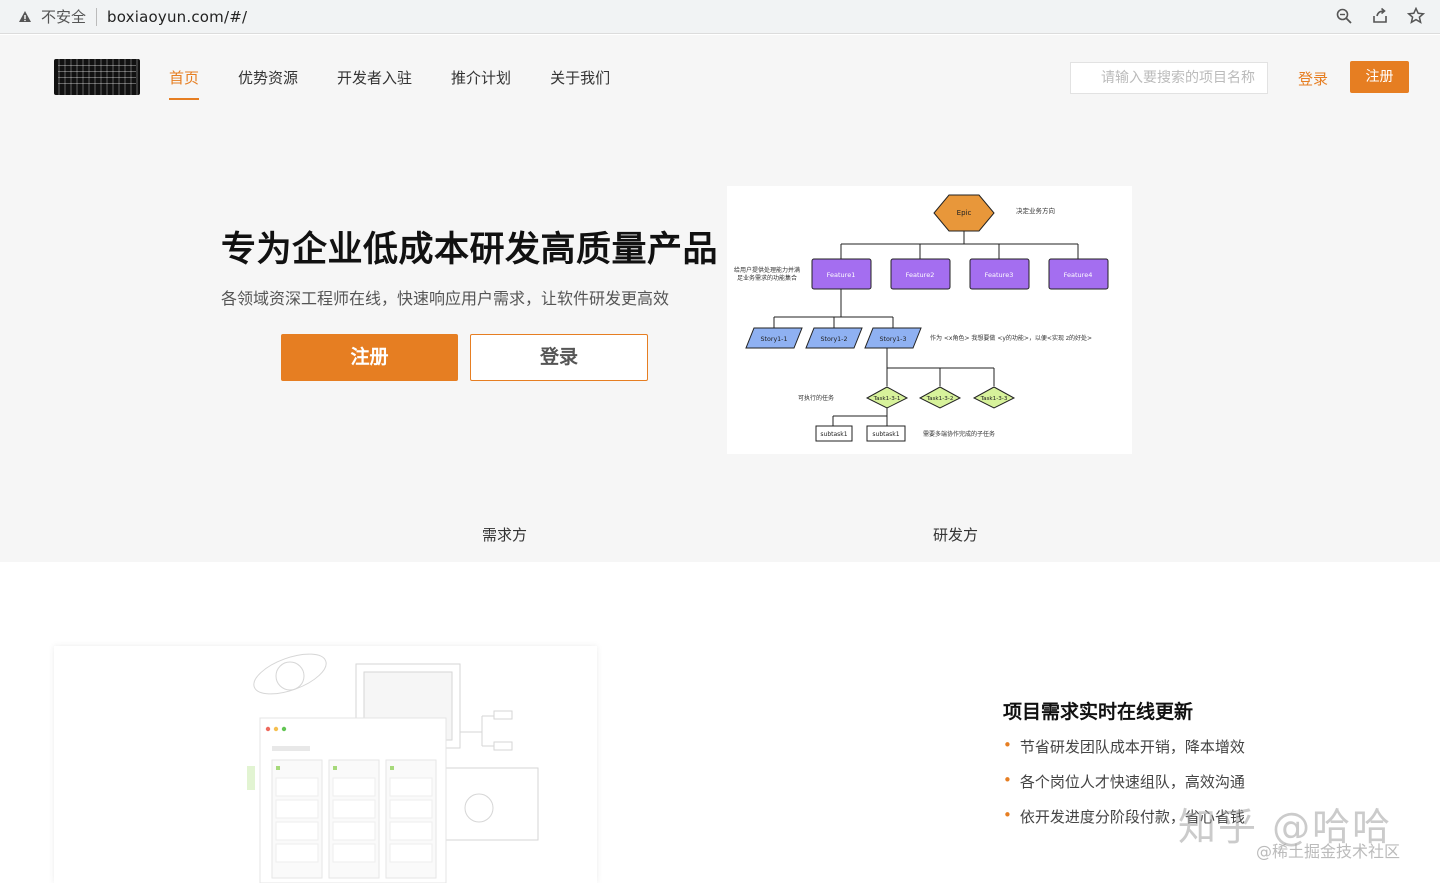  I want to click on epic-label: Epic, so click(964, 213).